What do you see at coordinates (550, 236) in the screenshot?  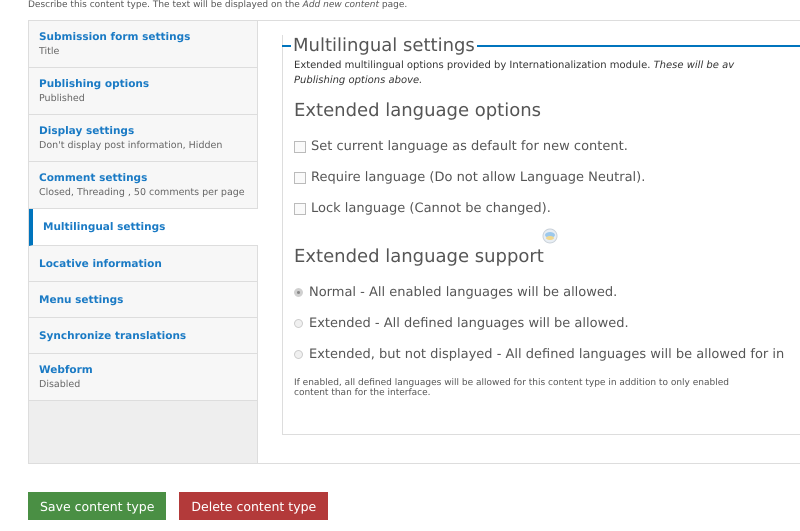 I see `loading-spinner-icon` at bounding box center [550, 236].